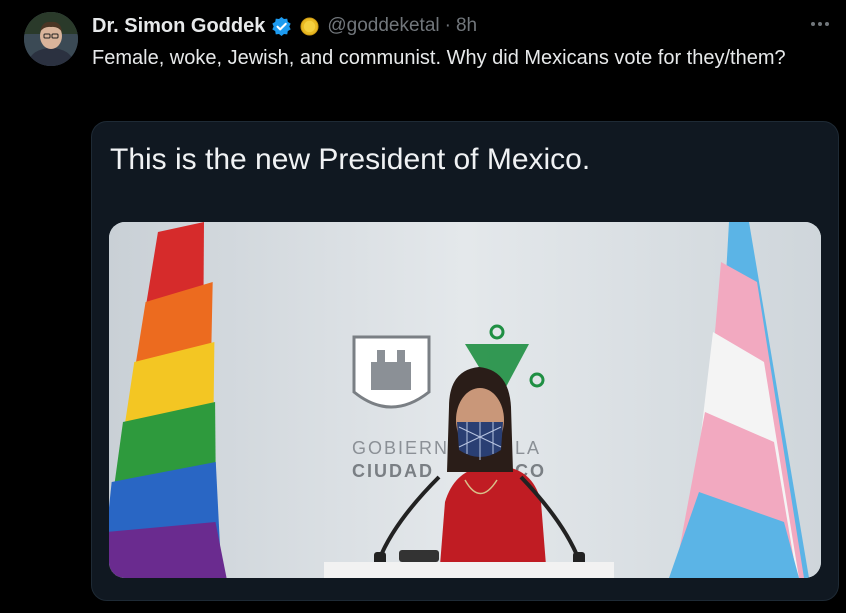  I want to click on author-handle: @goddeketal, so click(383, 26).